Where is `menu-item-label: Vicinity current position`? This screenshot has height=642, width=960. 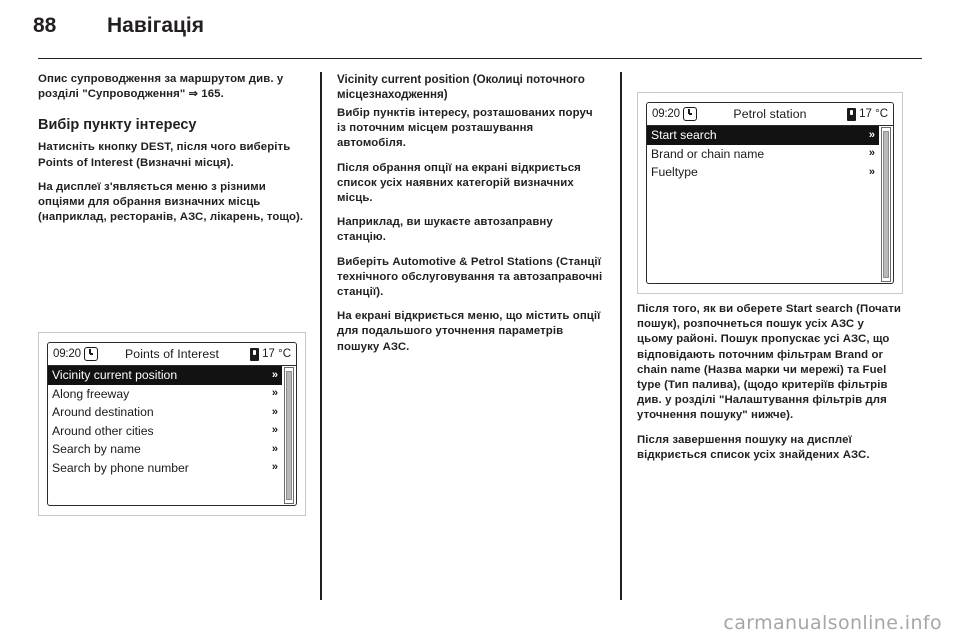
menu-item-label: Vicinity current position is located at coordinates (115, 375).